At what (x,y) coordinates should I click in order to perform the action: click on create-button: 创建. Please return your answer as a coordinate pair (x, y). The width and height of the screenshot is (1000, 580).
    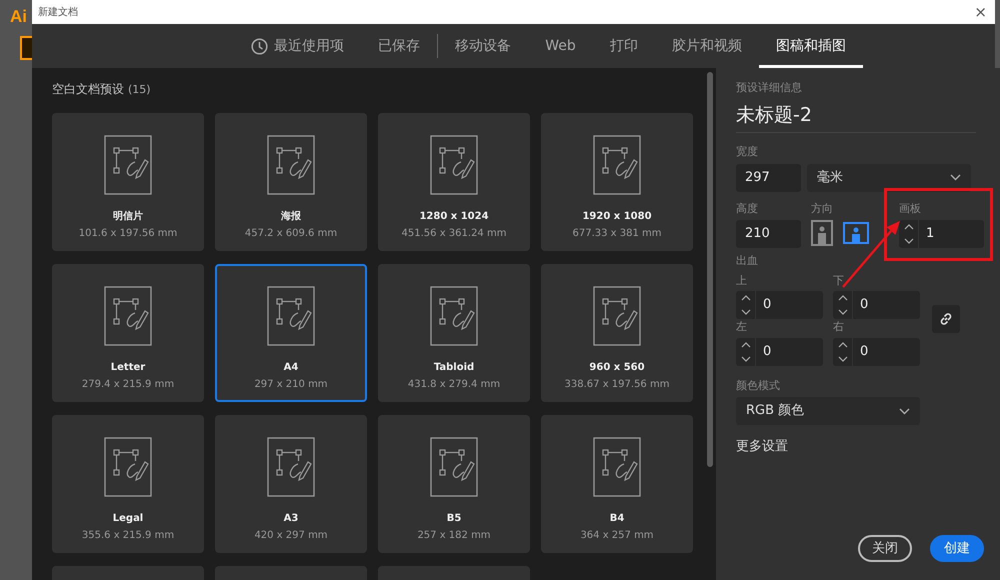
    Looking at the image, I should click on (957, 548).